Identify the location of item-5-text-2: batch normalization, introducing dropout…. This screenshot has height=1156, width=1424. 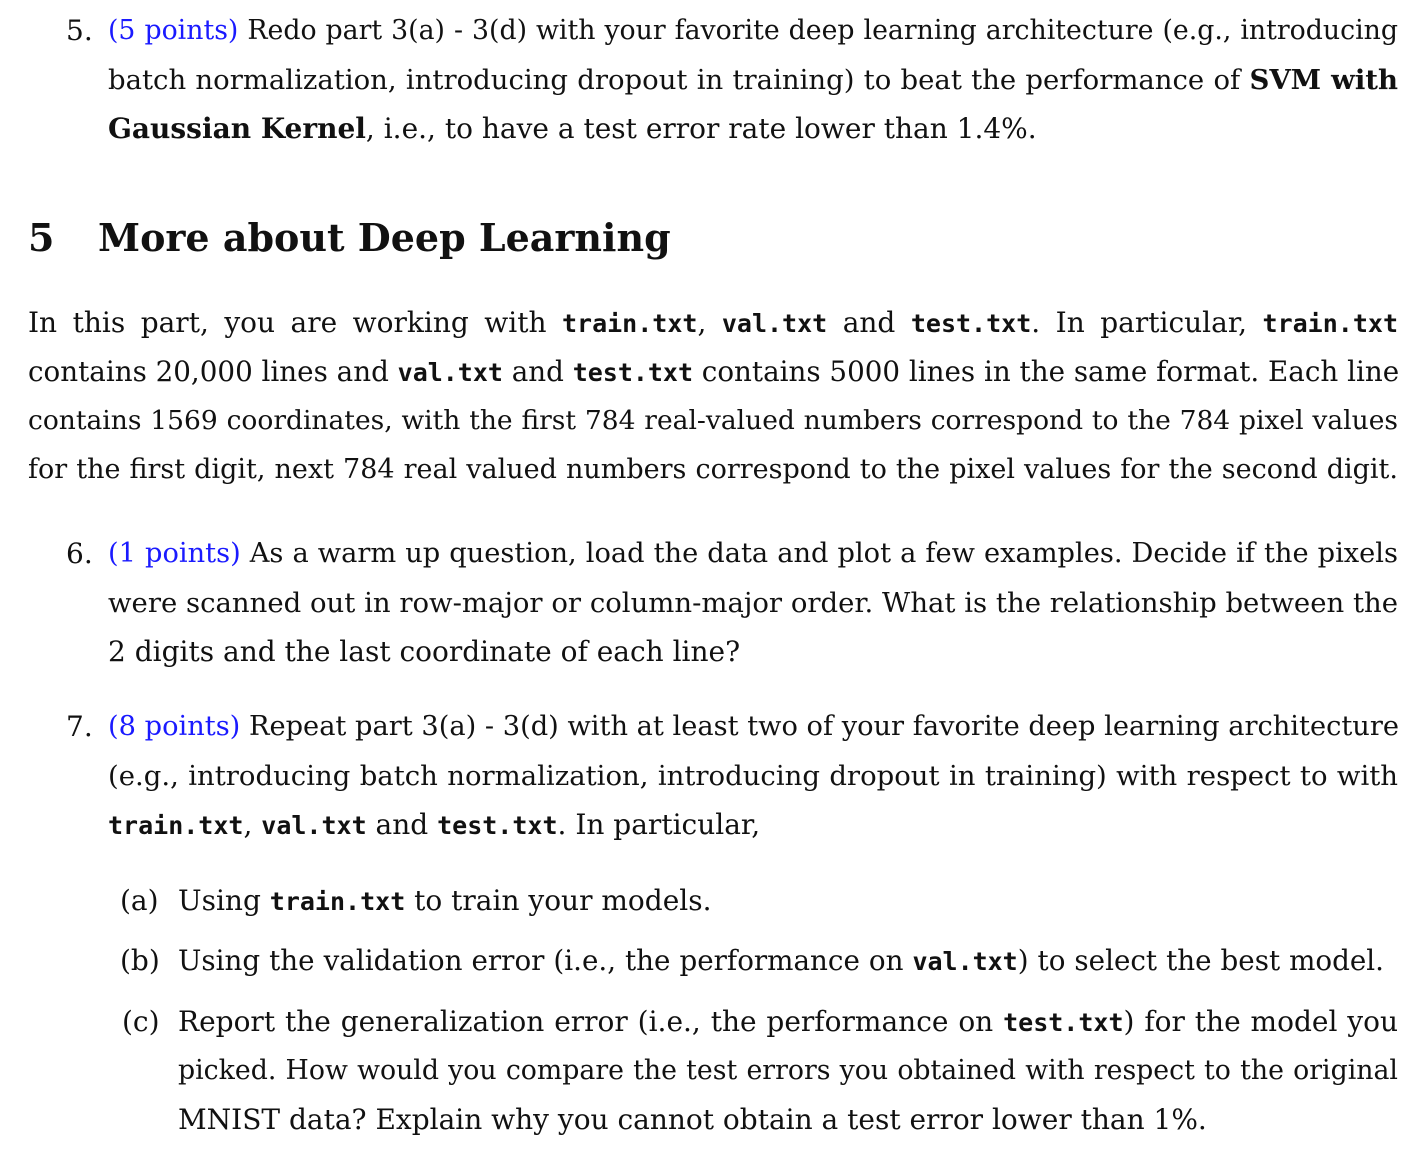
(679, 80).